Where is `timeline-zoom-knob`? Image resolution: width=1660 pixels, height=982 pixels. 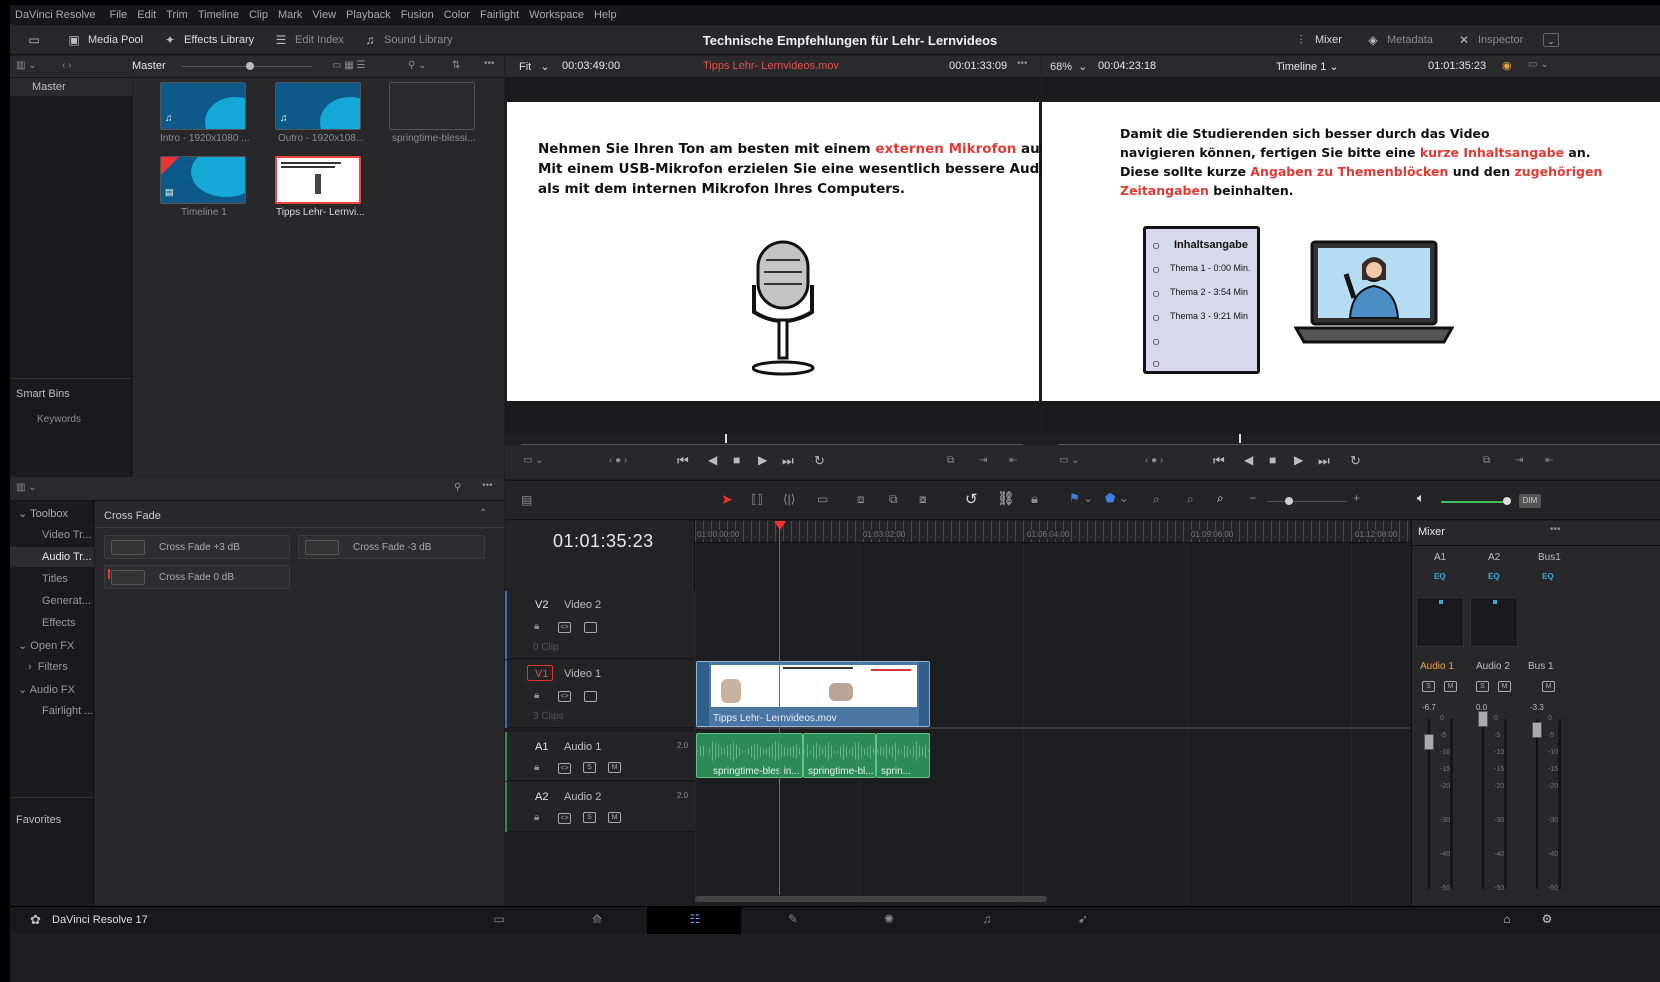
timeline-zoom-knob is located at coordinates (1289, 501).